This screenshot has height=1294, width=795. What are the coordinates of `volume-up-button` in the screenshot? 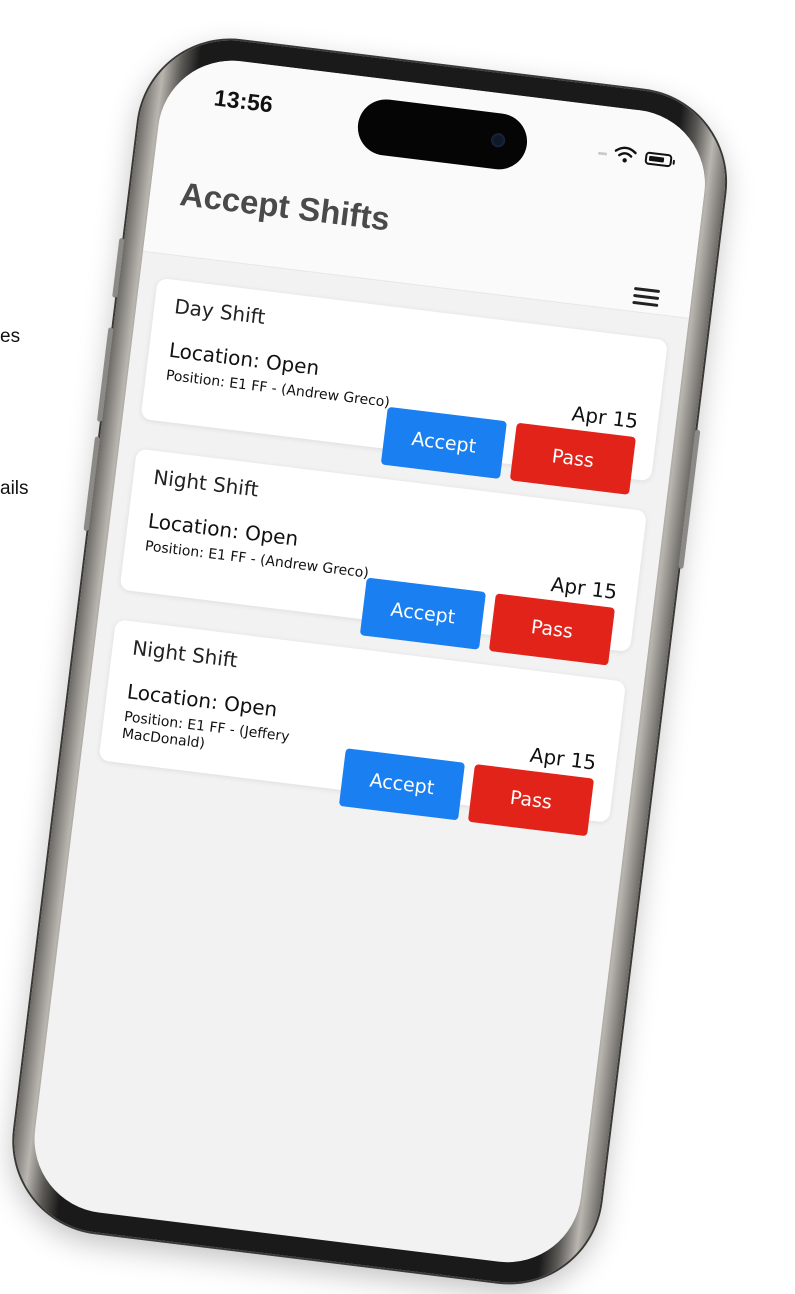 It's located at (105, 375).